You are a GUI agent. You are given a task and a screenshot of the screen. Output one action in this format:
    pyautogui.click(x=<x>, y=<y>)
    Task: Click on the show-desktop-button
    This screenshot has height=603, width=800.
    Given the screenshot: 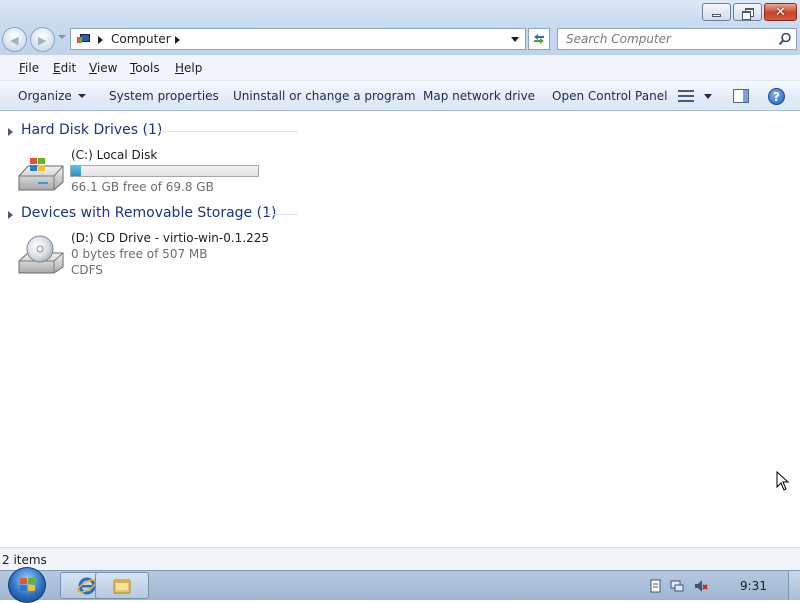 What is the action you would take?
    pyautogui.click(x=794, y=585)
    